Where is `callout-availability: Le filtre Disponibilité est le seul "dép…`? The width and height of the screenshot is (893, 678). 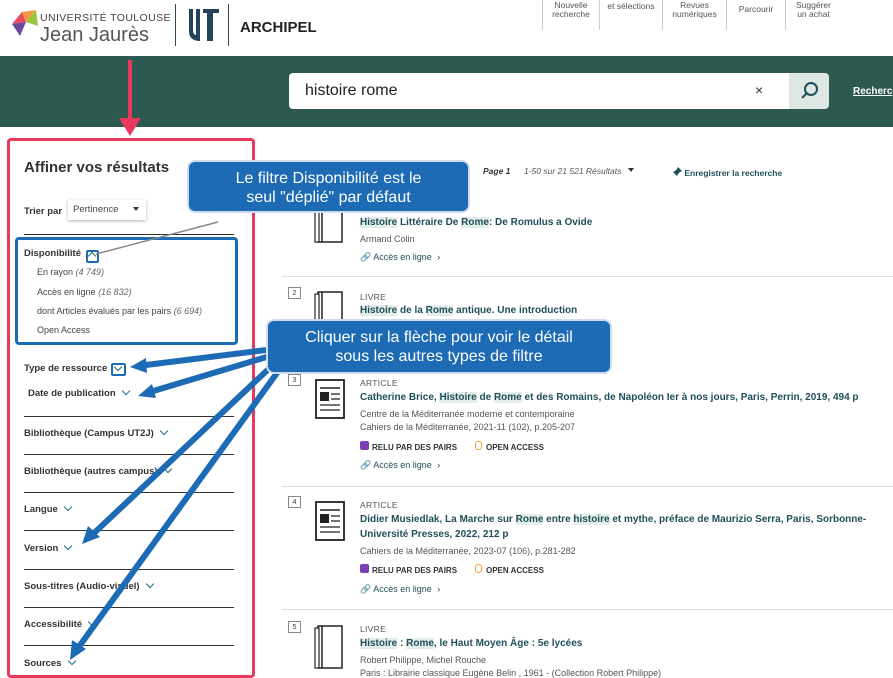
callout-availability: Le filtre Disponibilité est le seul "dép… is located at coordinates (328, 186).